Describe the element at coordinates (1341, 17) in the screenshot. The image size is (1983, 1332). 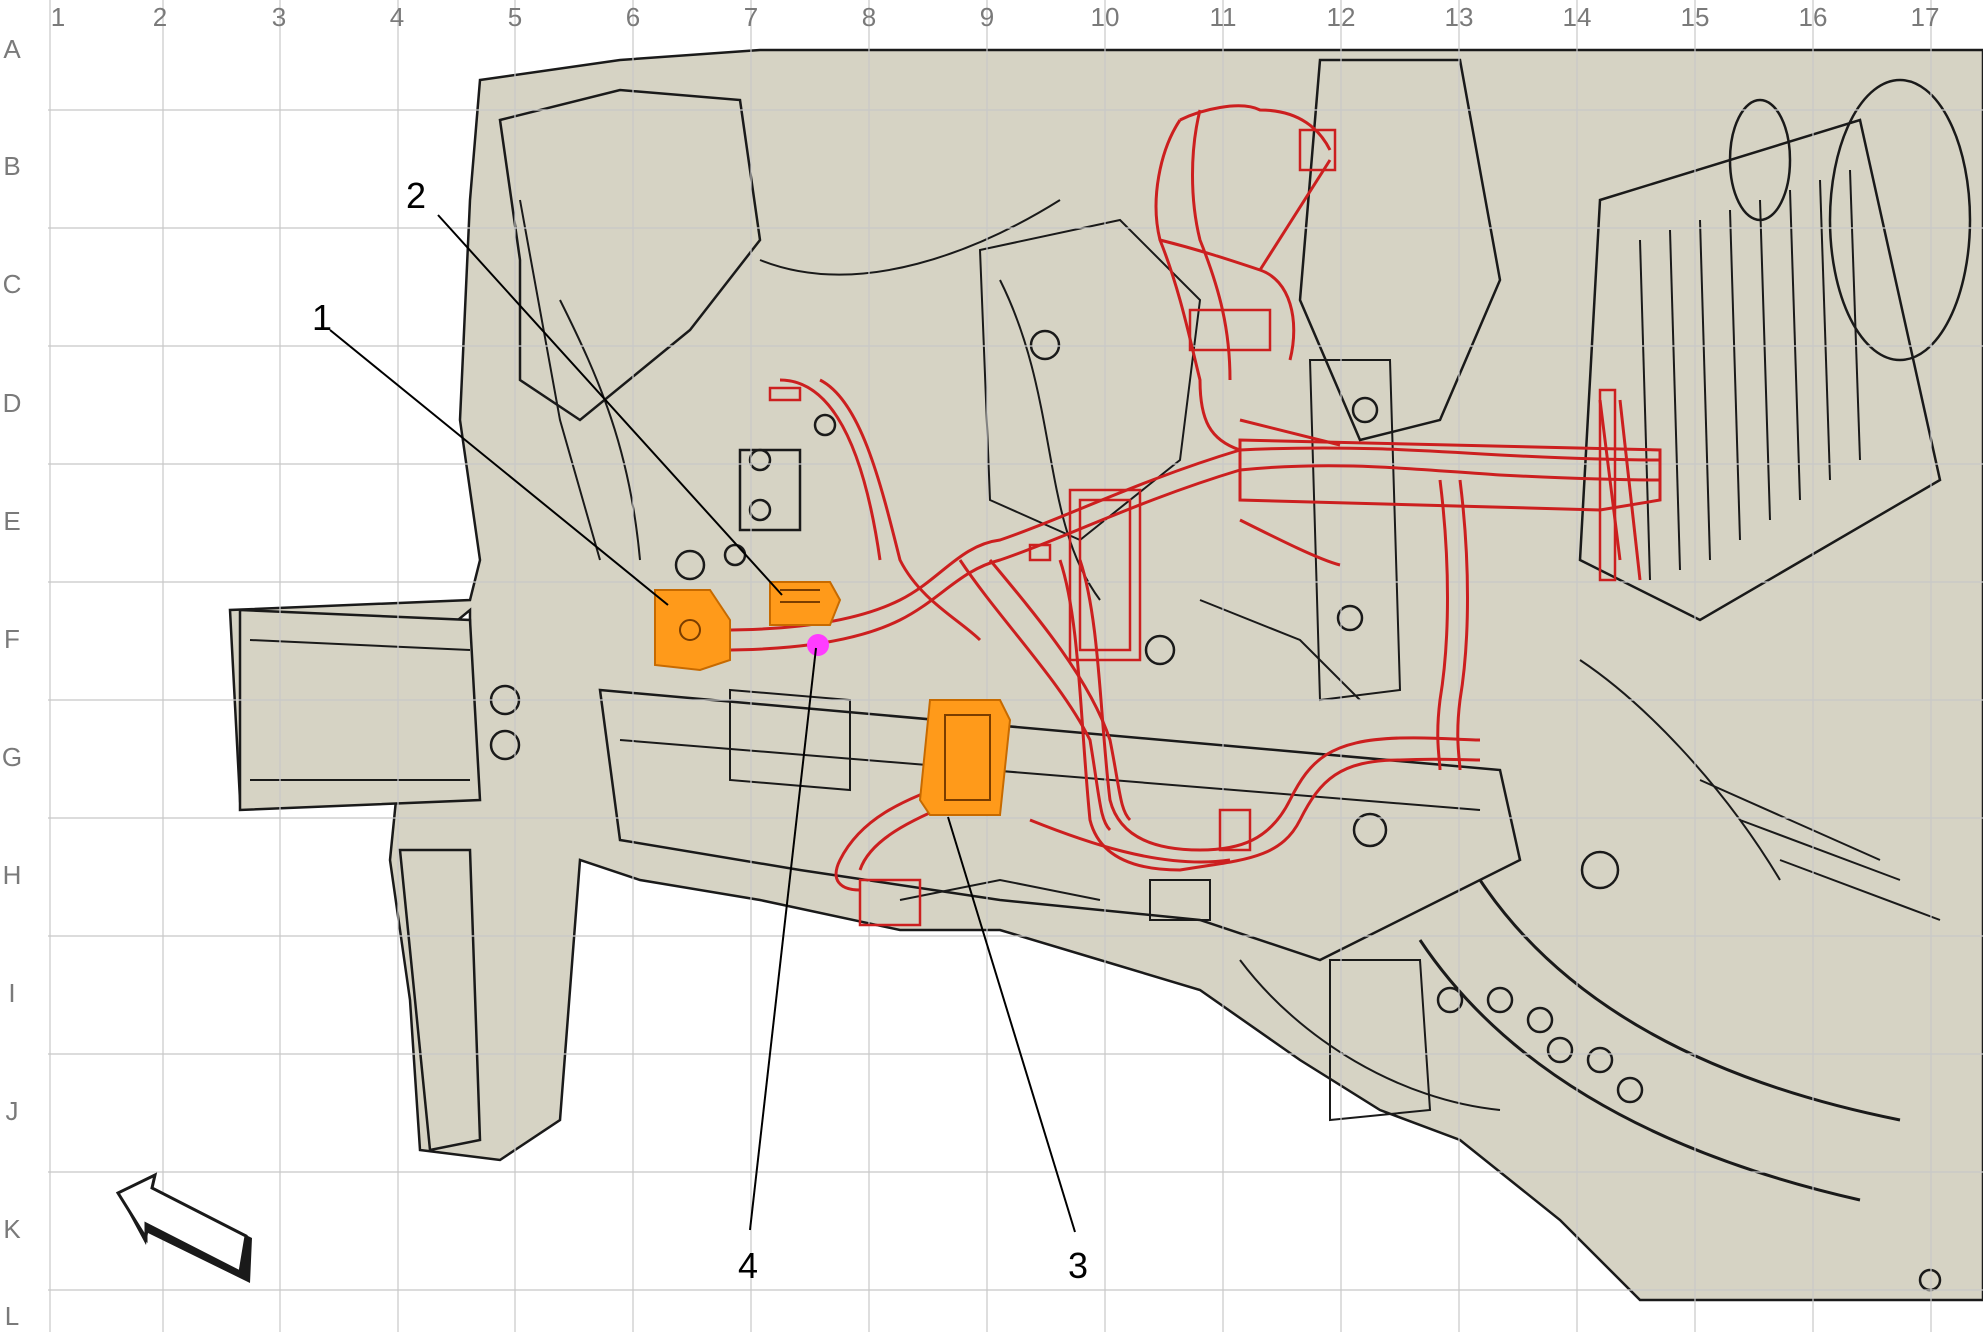
I see `column-label: 12` at that location.